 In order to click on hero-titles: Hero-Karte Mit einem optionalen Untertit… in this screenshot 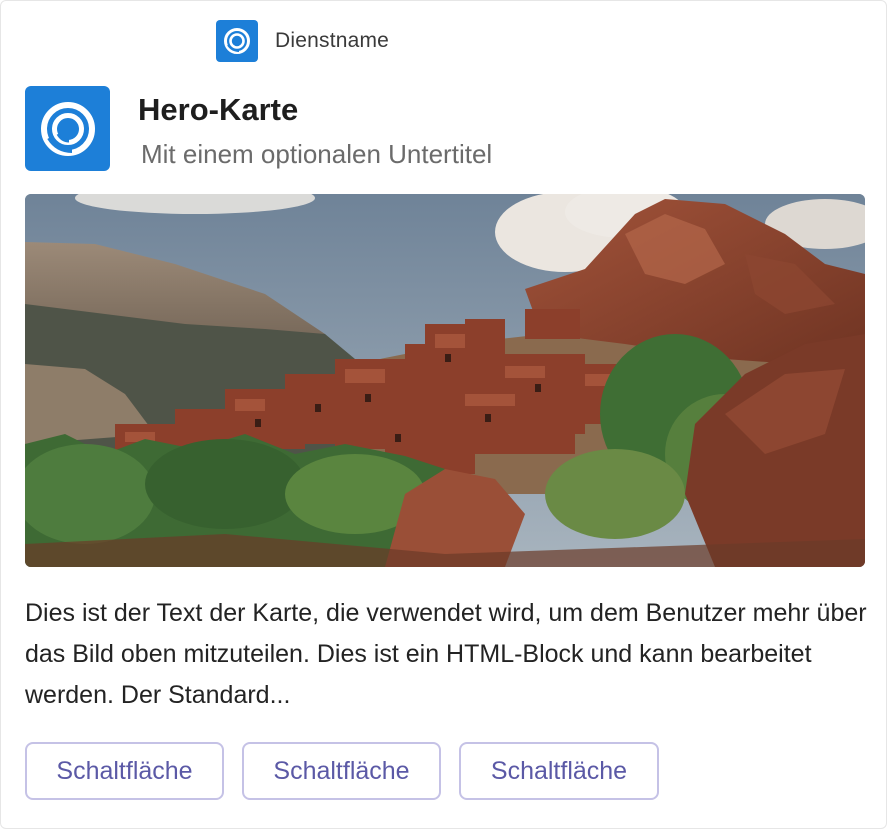, I will do `click(315, 128)`.